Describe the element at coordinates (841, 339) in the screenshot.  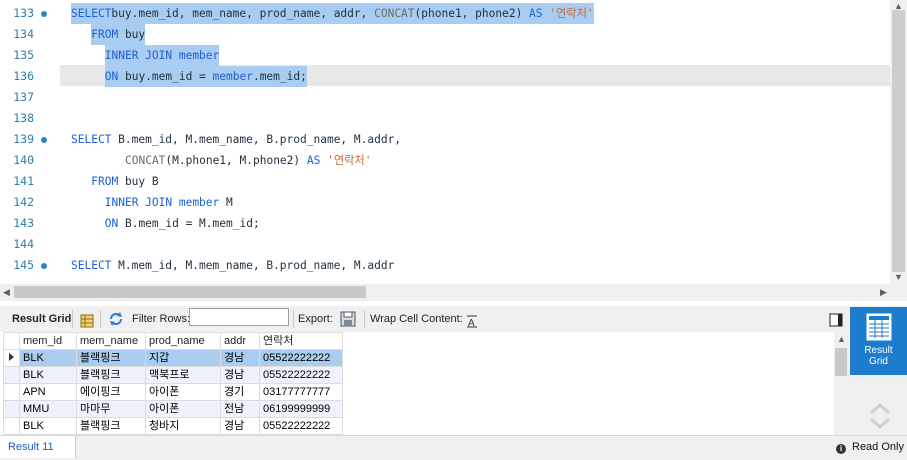
I see `grid-scroll-up-icon: ▲` at that location.